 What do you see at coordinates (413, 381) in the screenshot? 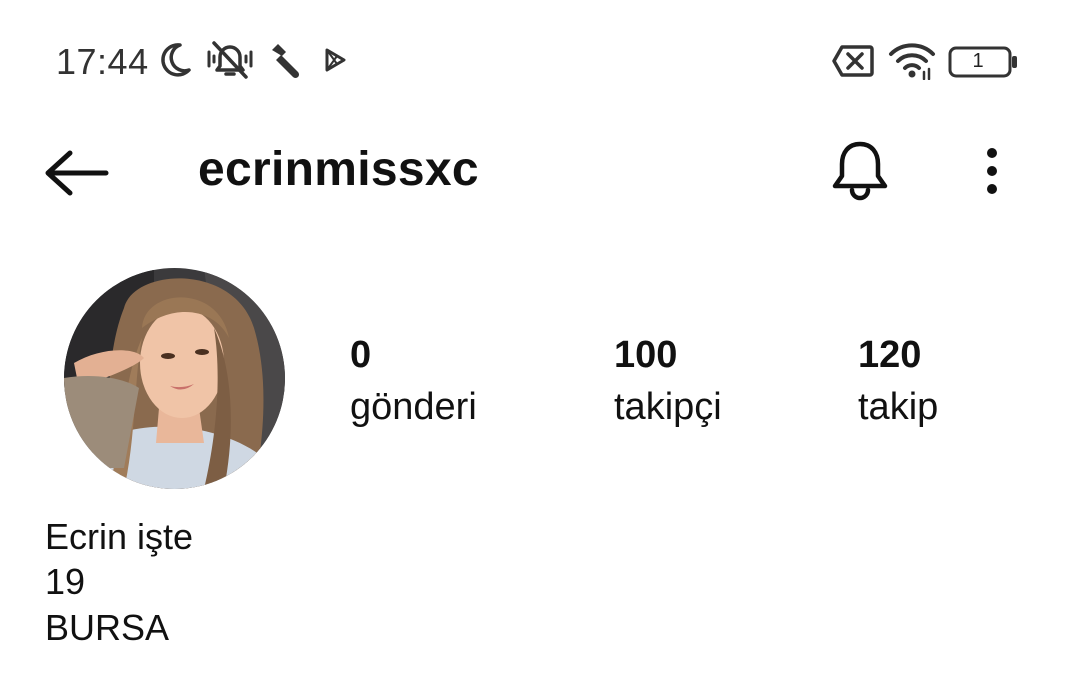
I see `stat-posts: 0 gönderi` at bounding box center [413, 381].